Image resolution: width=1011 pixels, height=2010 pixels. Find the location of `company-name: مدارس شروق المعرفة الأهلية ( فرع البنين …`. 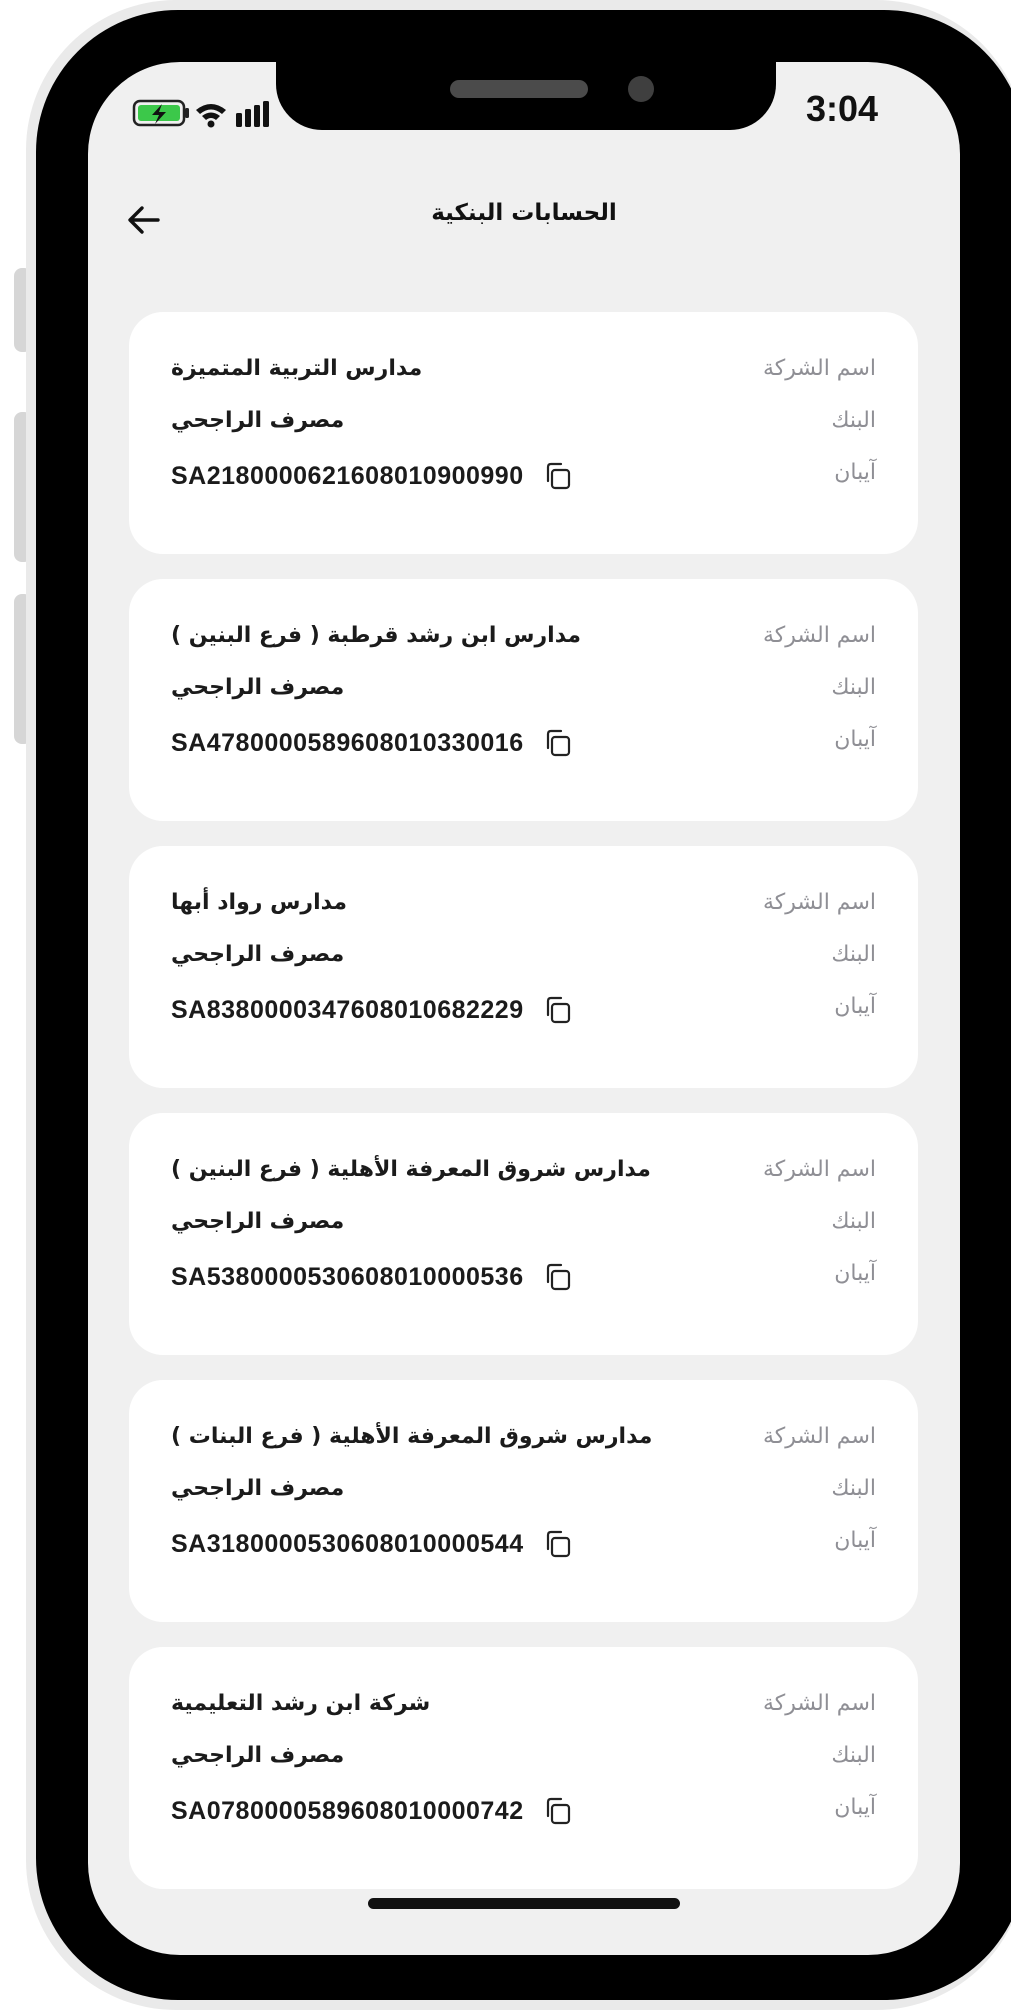

company-name: مدارس شروق المعرفة الأهلية ( فرع البنين … is located at coordinates (411, 1169).